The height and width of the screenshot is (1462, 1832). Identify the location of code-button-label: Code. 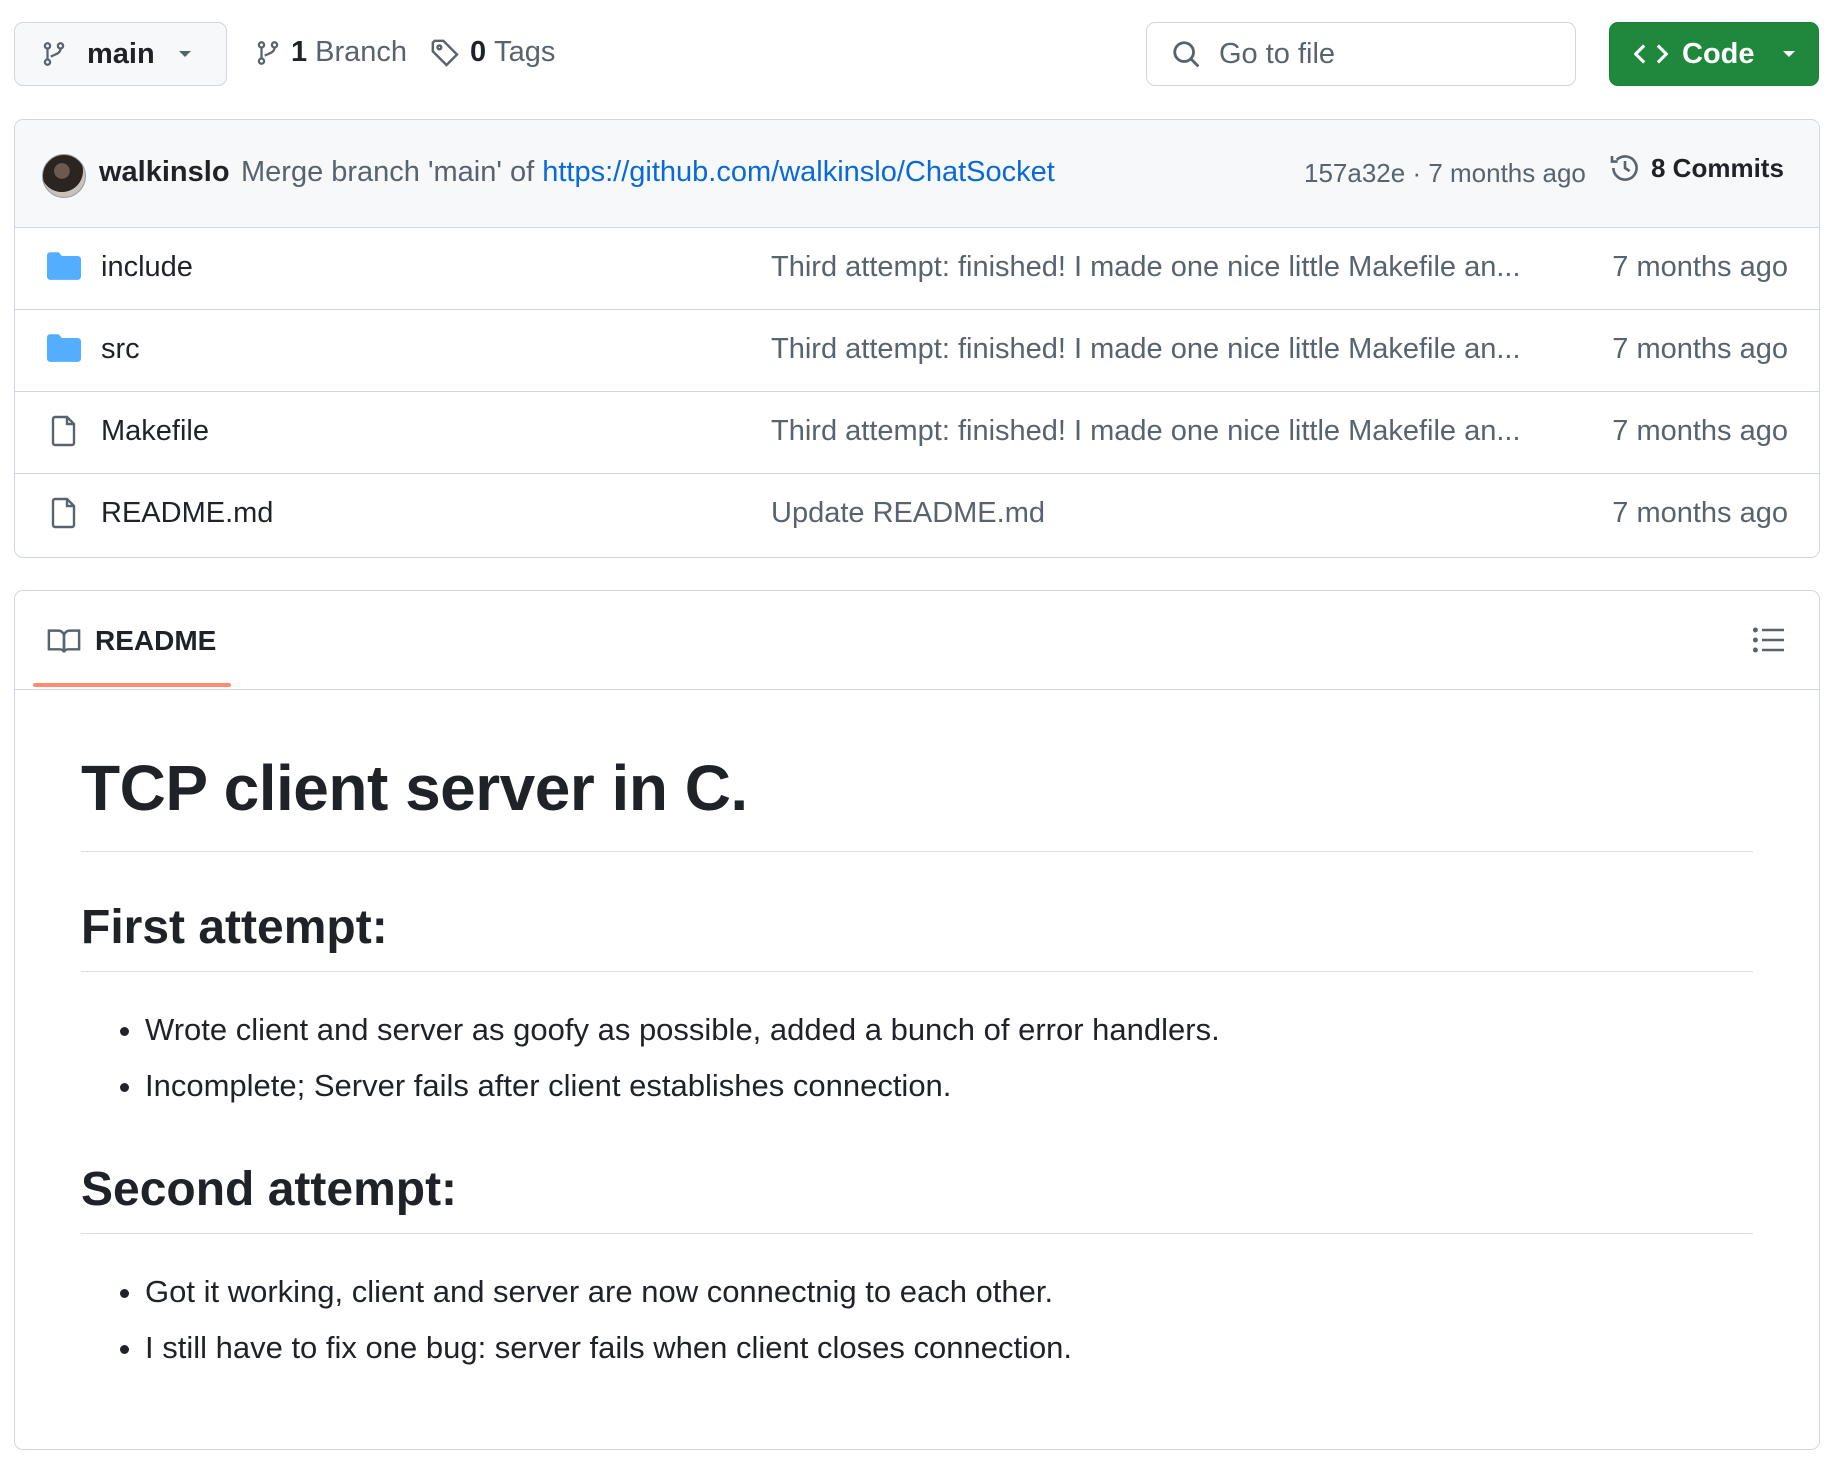
(1718, 53).